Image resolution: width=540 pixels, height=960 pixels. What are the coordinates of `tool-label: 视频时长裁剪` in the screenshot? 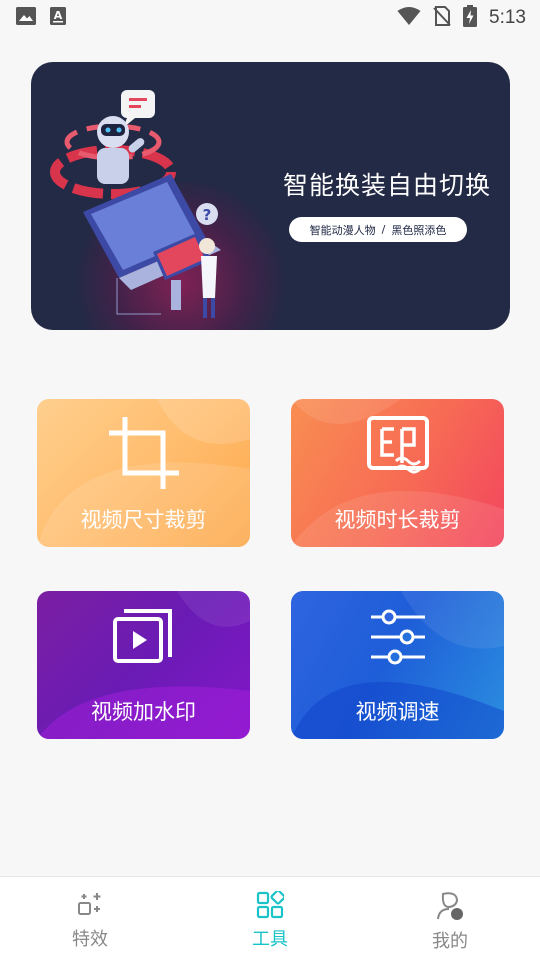 It's located at (397, 520).